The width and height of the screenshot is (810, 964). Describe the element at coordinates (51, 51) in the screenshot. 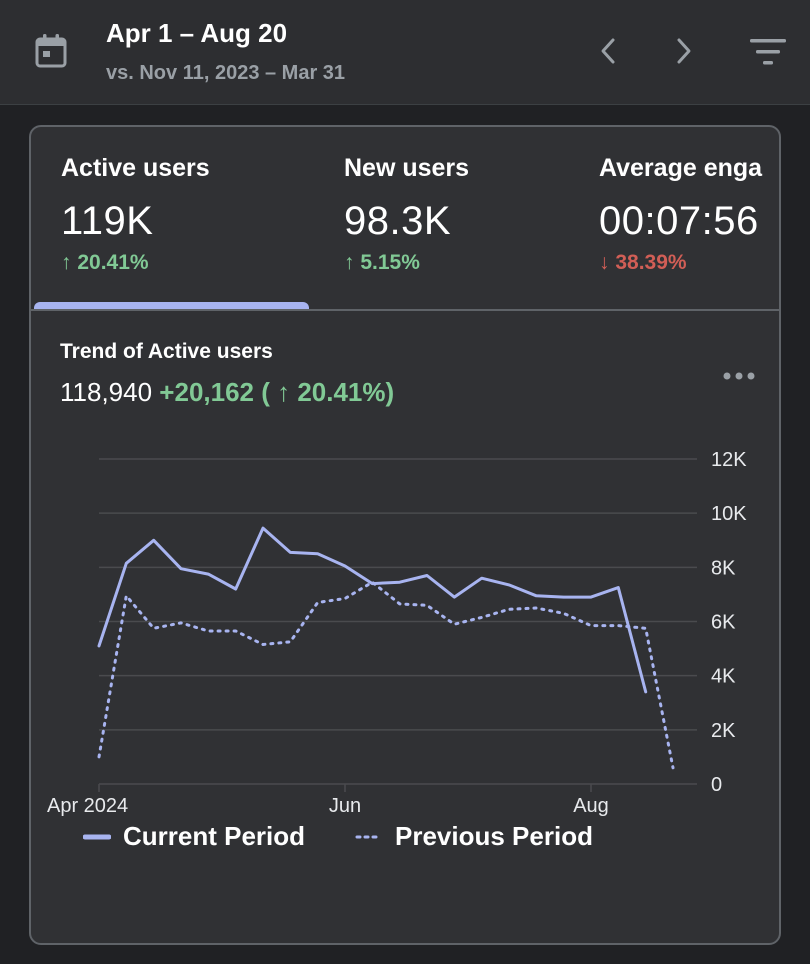

I see `calendar-icon` at that location.